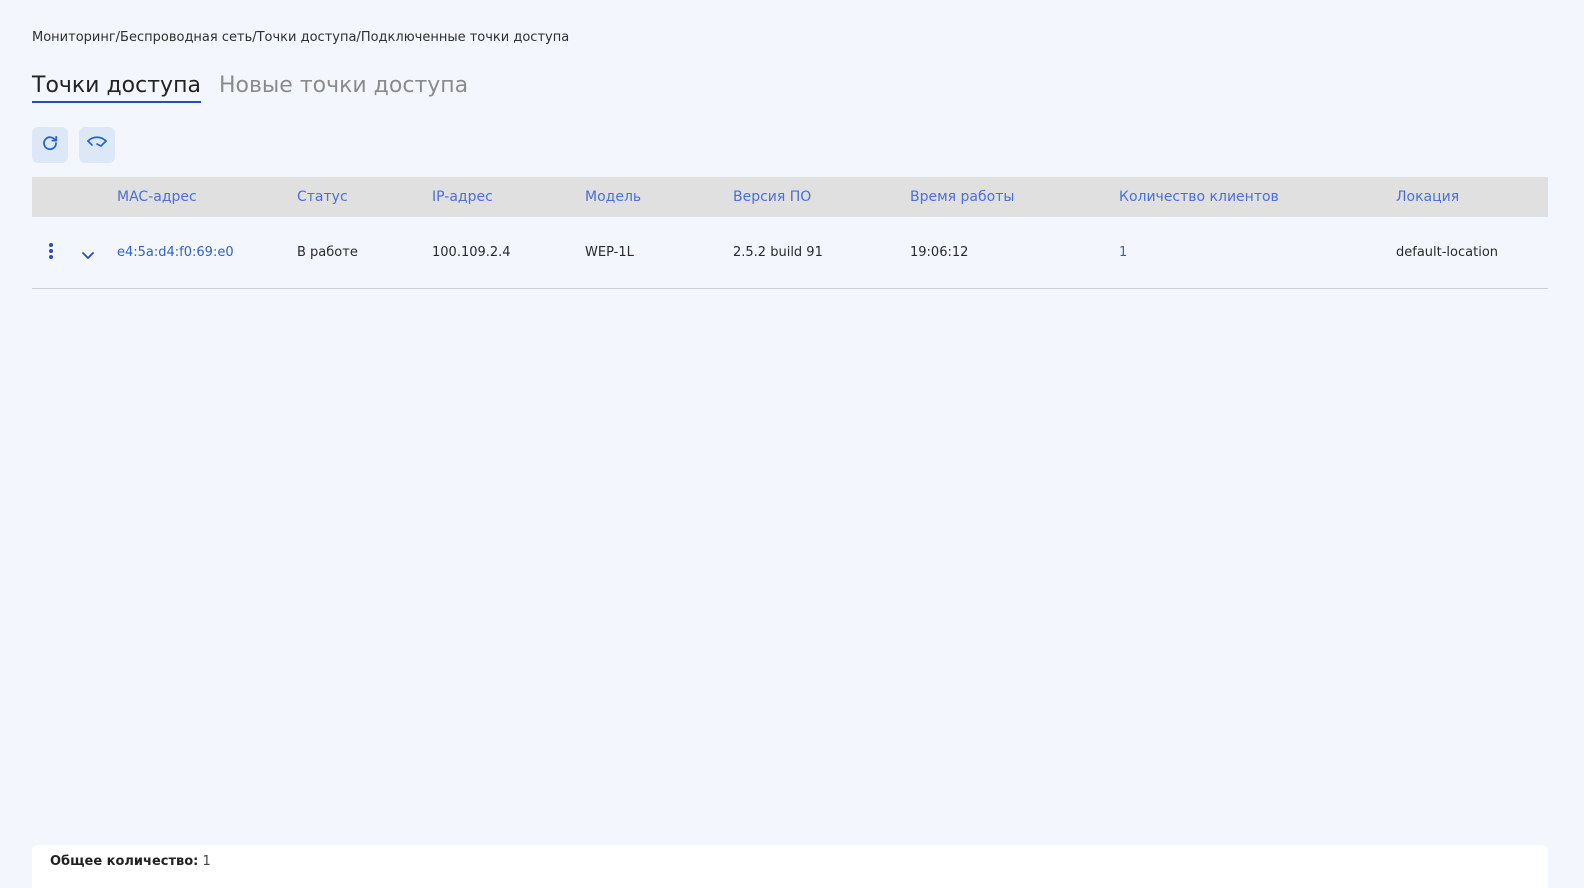 This screenshot has height=888, width=1584. I want to click on toolbar, so click(73, 145).